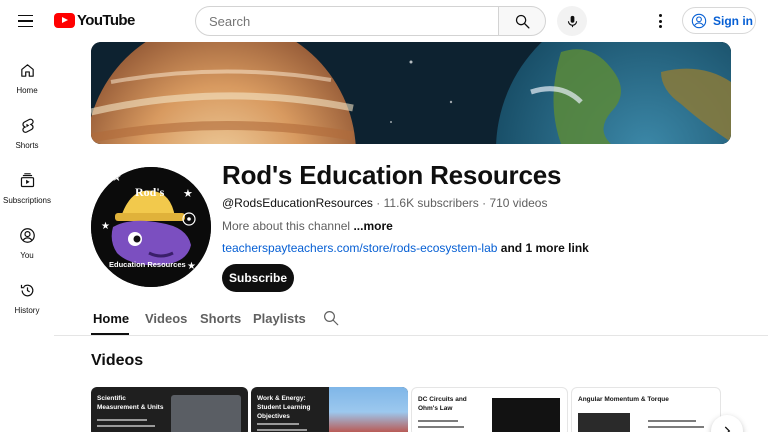 This screenshot has width=768, height=432. What do you see at coordinates (27, 70) in the screenshot?
I see `home-icon` at bounding box center [27, 70].